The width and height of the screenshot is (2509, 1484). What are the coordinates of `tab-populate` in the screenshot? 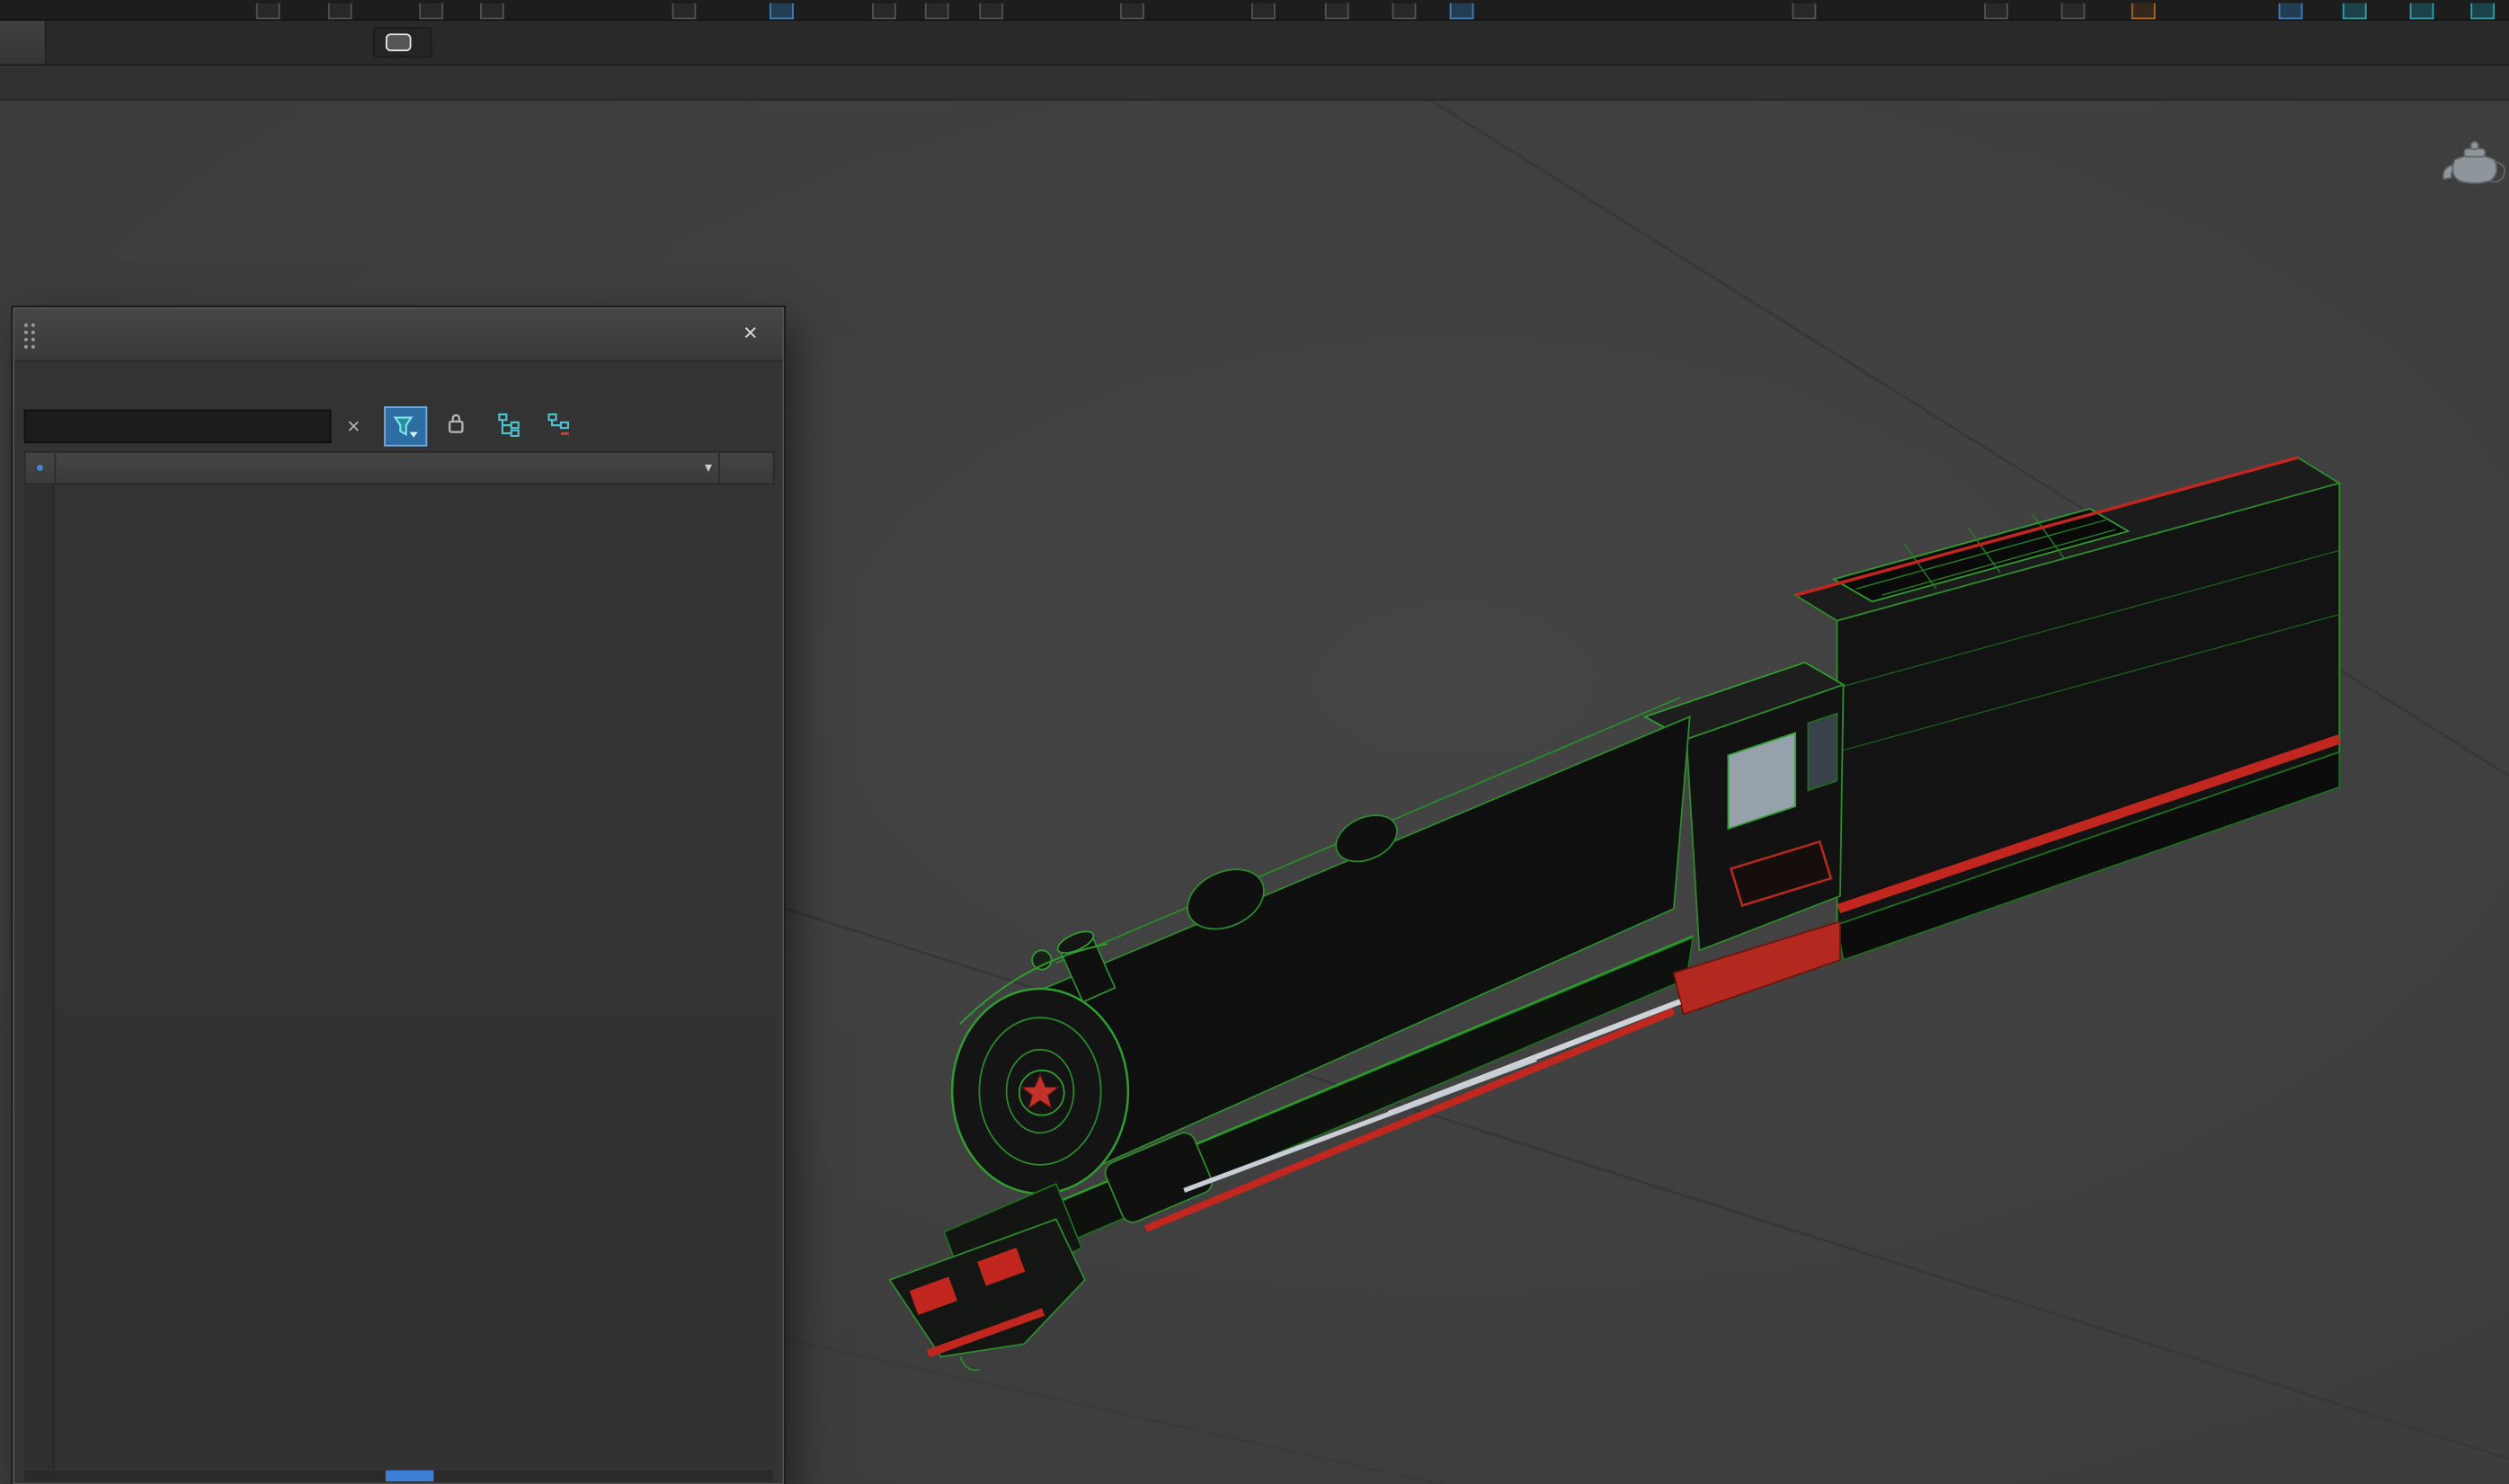 It's located at (293, 42).